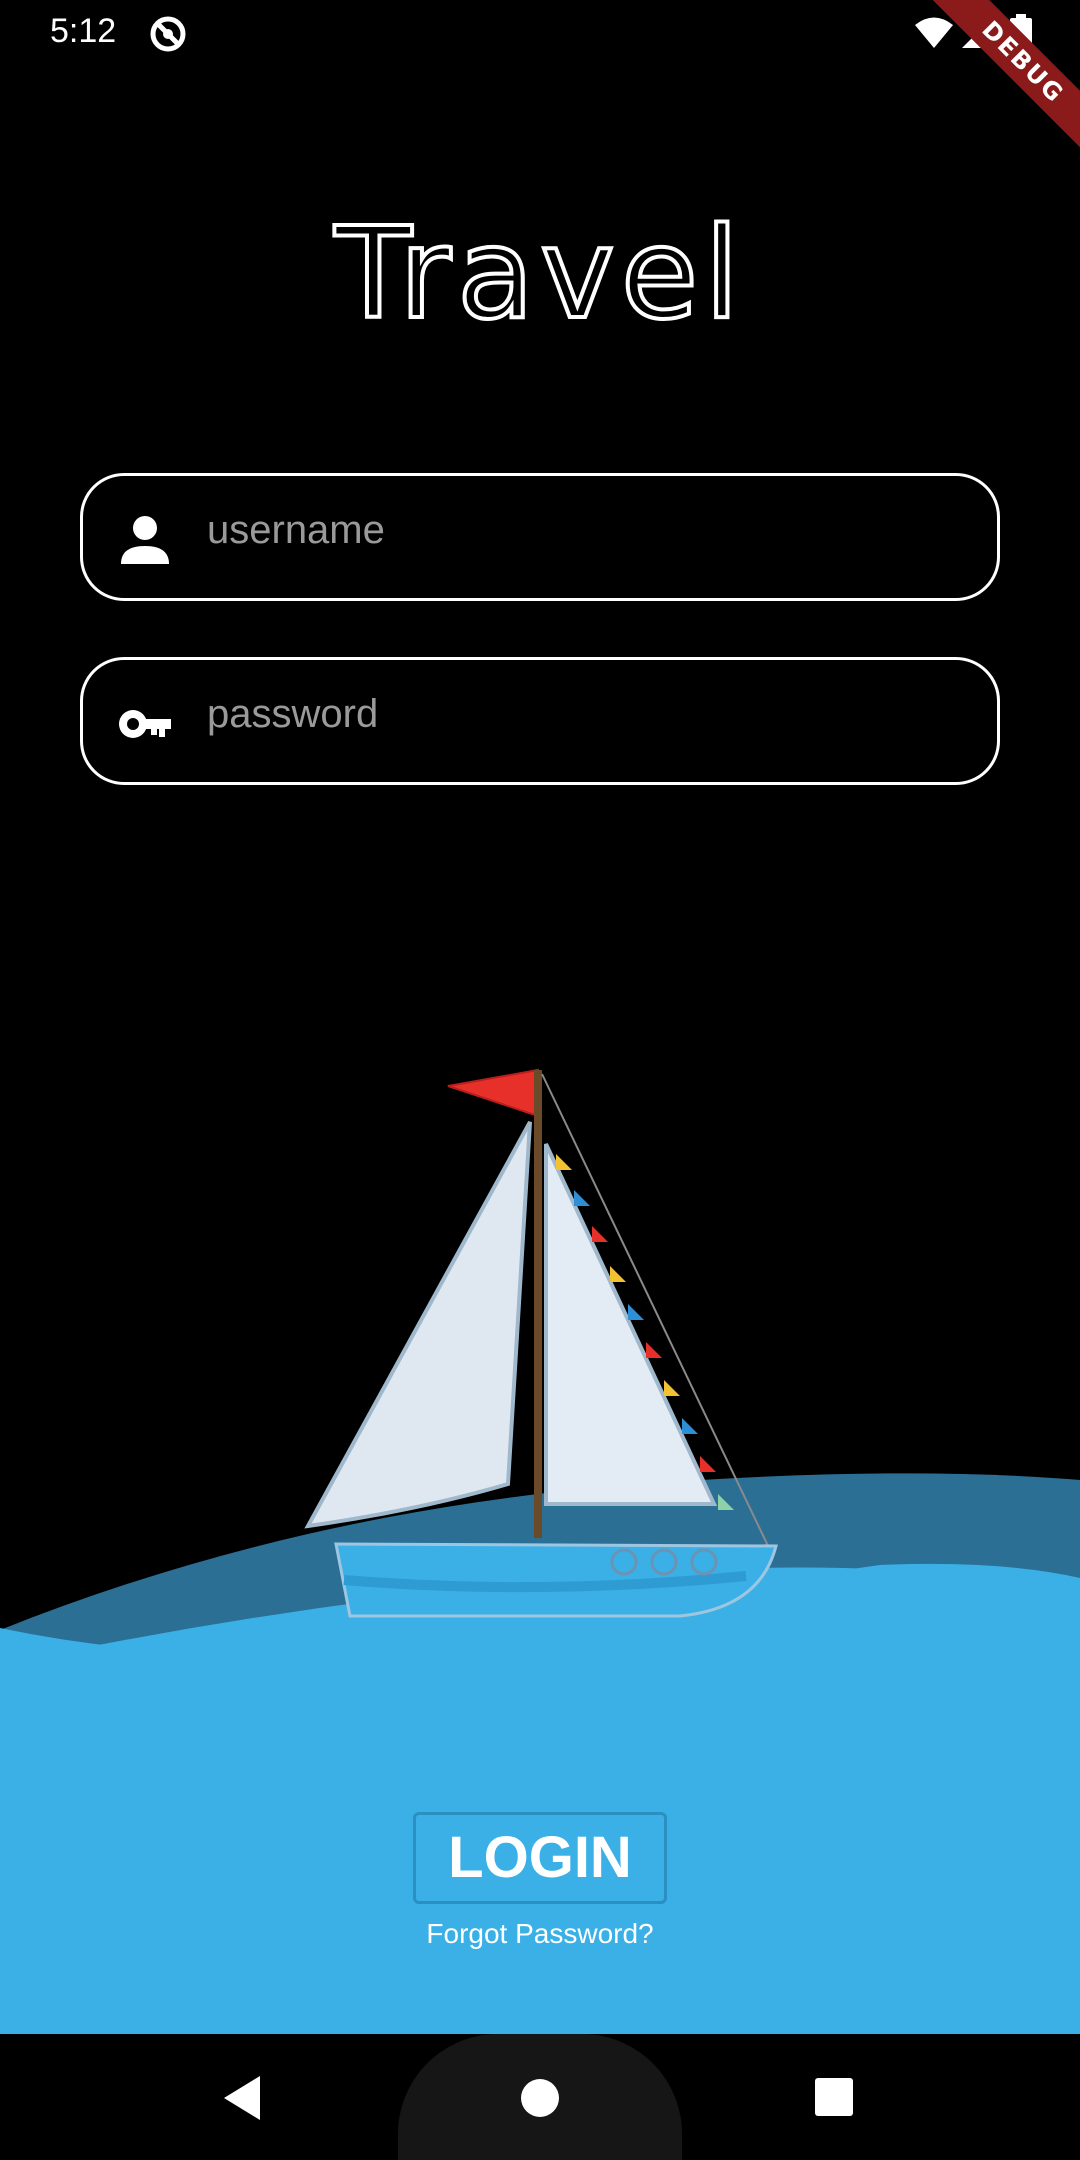 The width and height of the screenshot is (1080, 2160). What do you see at coordinates (145, 724) in the screenshot?
I see `key-icon` at bounding box center [145, 724].